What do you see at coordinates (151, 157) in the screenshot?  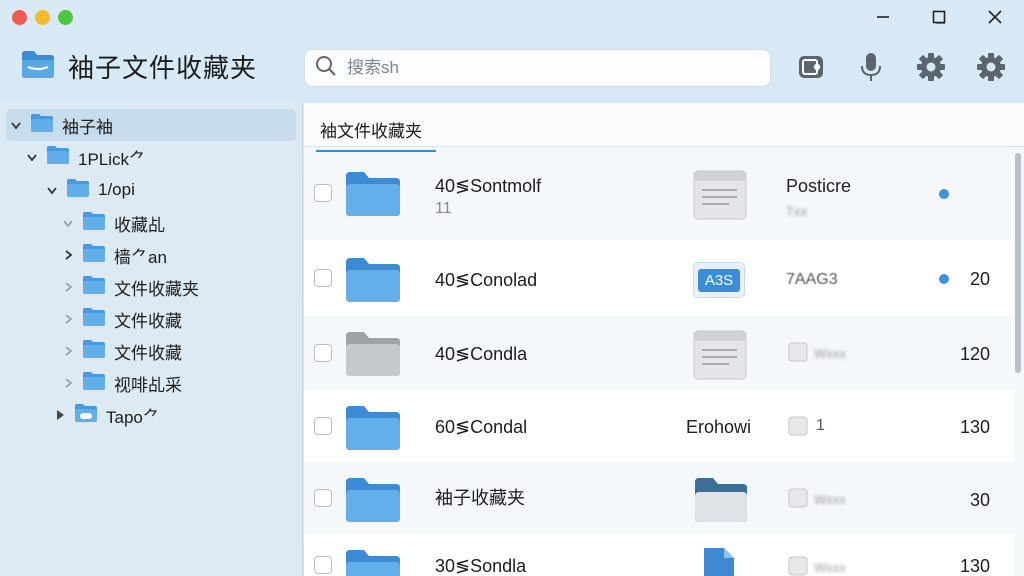 I see `tree-item: 1PLick⺈` at bounding box center [151, 157].